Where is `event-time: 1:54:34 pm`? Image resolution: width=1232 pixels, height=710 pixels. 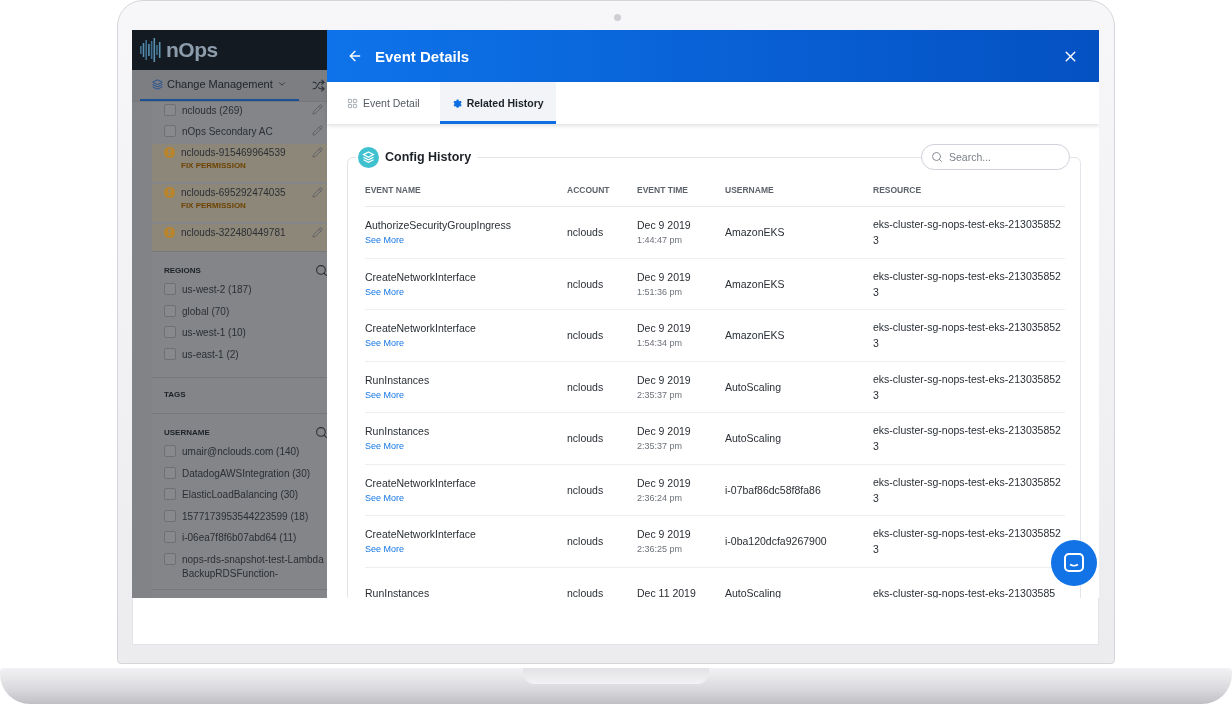 event-time: 1:54:34 pm is located at coordinates (660, 343).